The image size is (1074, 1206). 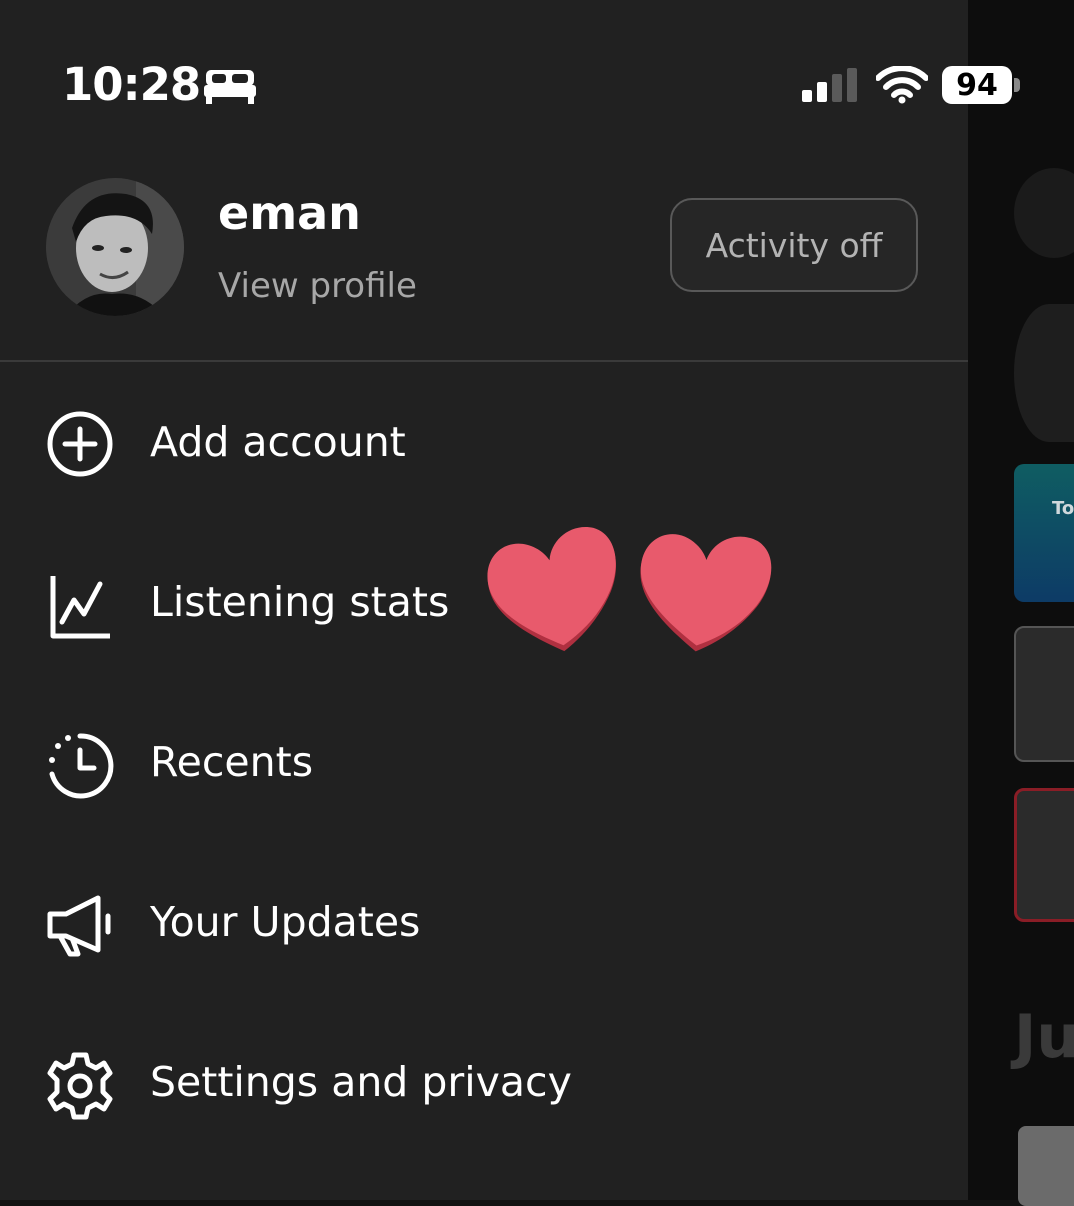 What do you see at coordinates (484, 764) in the screenshot?
I see `menu-item-recents: Recents` at bounding box center [484, 764].